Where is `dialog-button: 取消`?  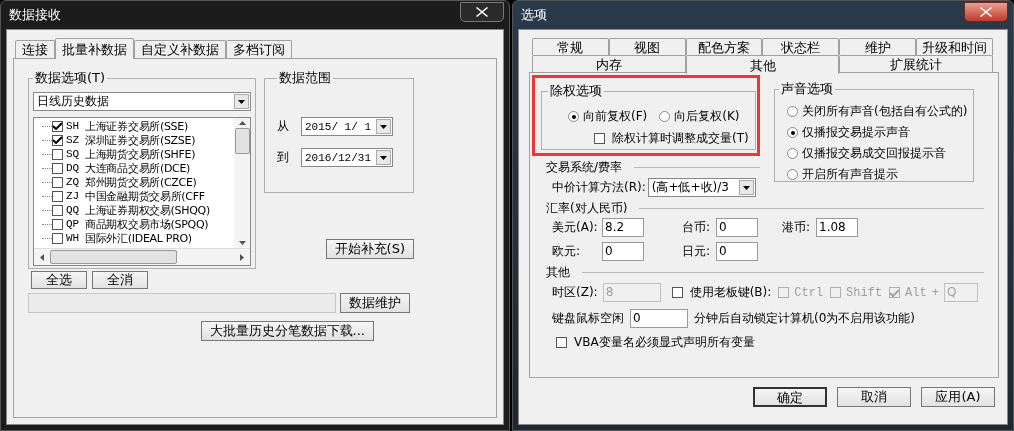
dialog-button: 取消 is located at coordinates (874, 397).